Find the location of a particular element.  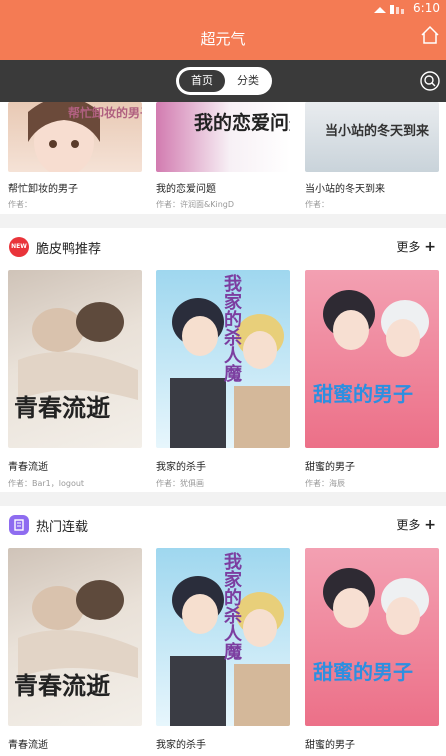

status-bar: 6:10 is located at coordinates (223, 9).